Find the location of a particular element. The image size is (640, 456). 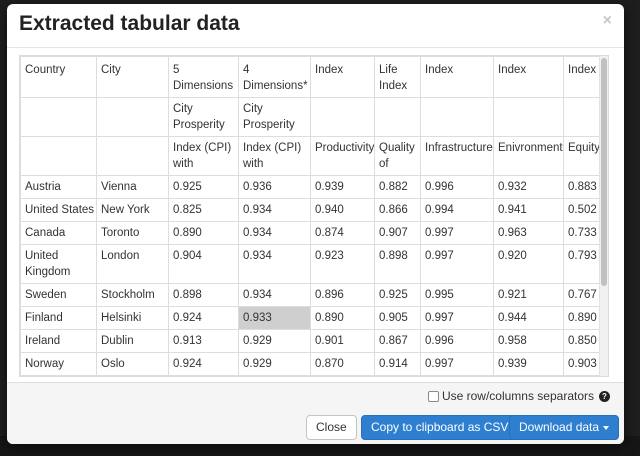

table-cell: 0.904 is located at coordinates (203, 264).